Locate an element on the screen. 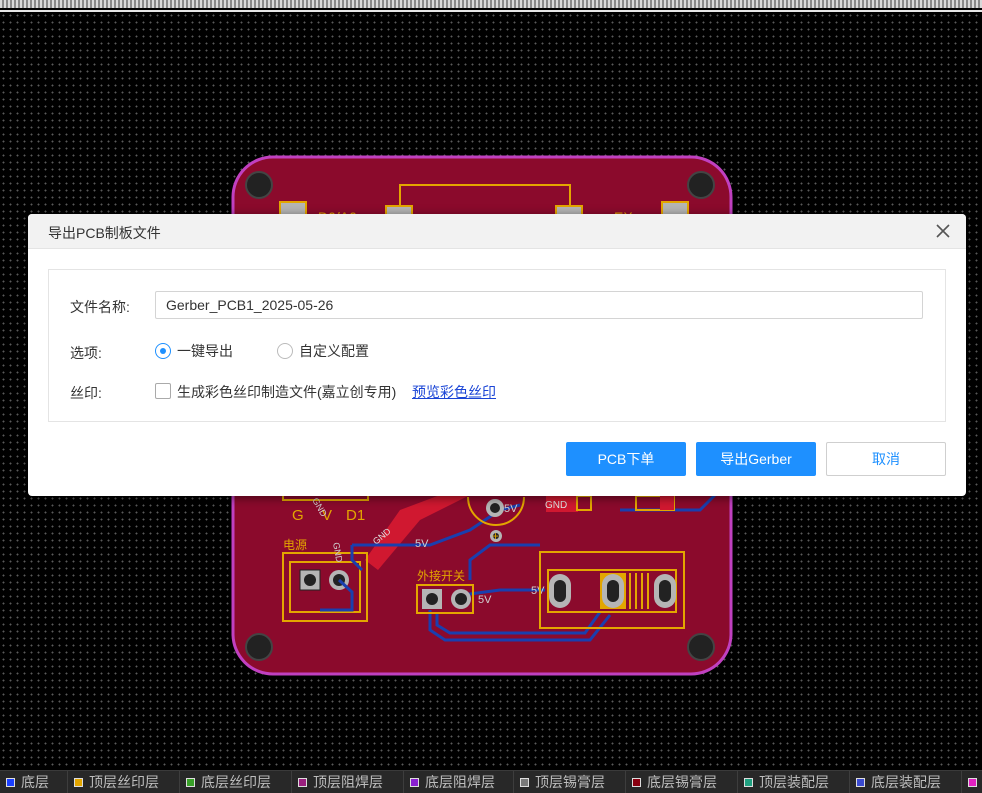 The width and height of the screenshot is (982, 793). layer-label: 顶层锡膏层 is located at coordinates (570, 782).